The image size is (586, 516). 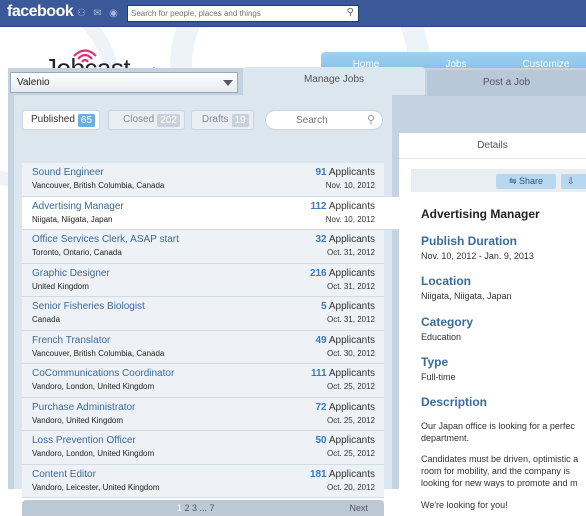 I want to click on facebook-search-input, so click(x=233, y=13).